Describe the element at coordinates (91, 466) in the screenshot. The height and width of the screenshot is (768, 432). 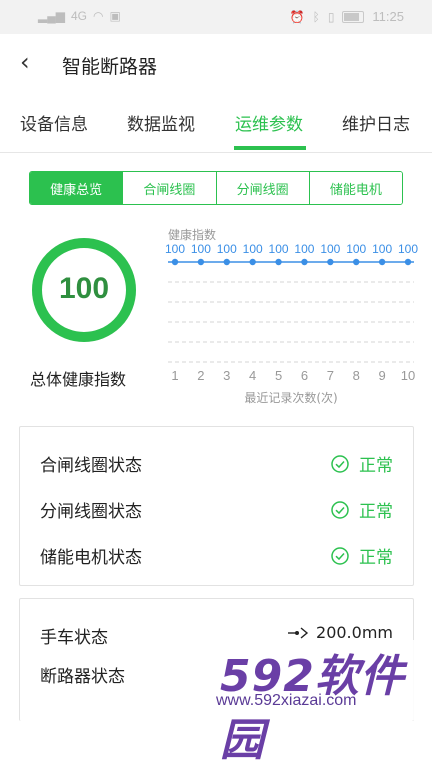
I see `closing-coil-status-label: 合闸线圈状态` at that location.